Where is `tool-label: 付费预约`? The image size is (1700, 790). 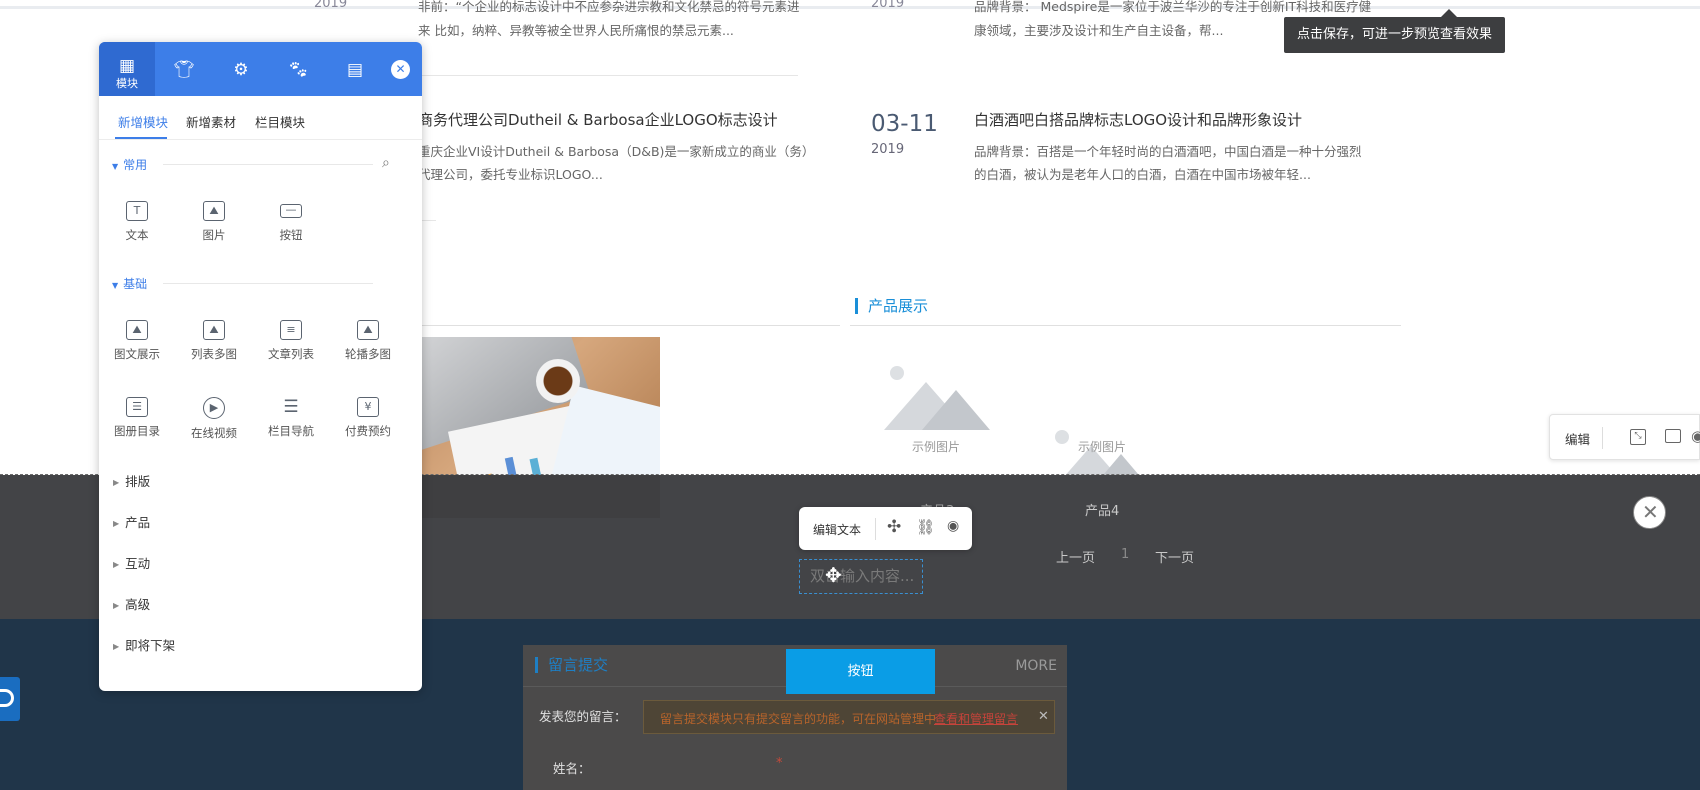
tool-label: 付费预约 is located at coordinates (368, 431).